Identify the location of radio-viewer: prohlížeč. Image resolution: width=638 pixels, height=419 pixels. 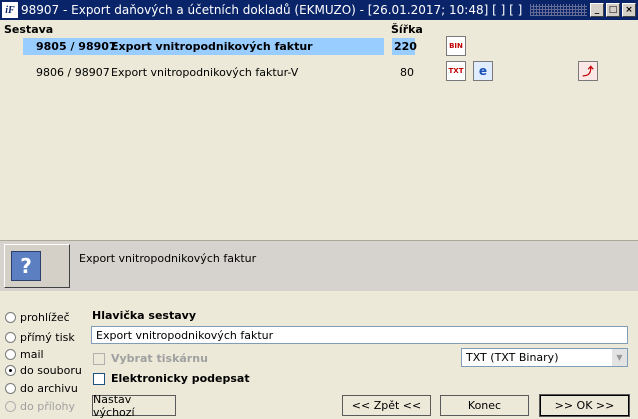
(37, 317).